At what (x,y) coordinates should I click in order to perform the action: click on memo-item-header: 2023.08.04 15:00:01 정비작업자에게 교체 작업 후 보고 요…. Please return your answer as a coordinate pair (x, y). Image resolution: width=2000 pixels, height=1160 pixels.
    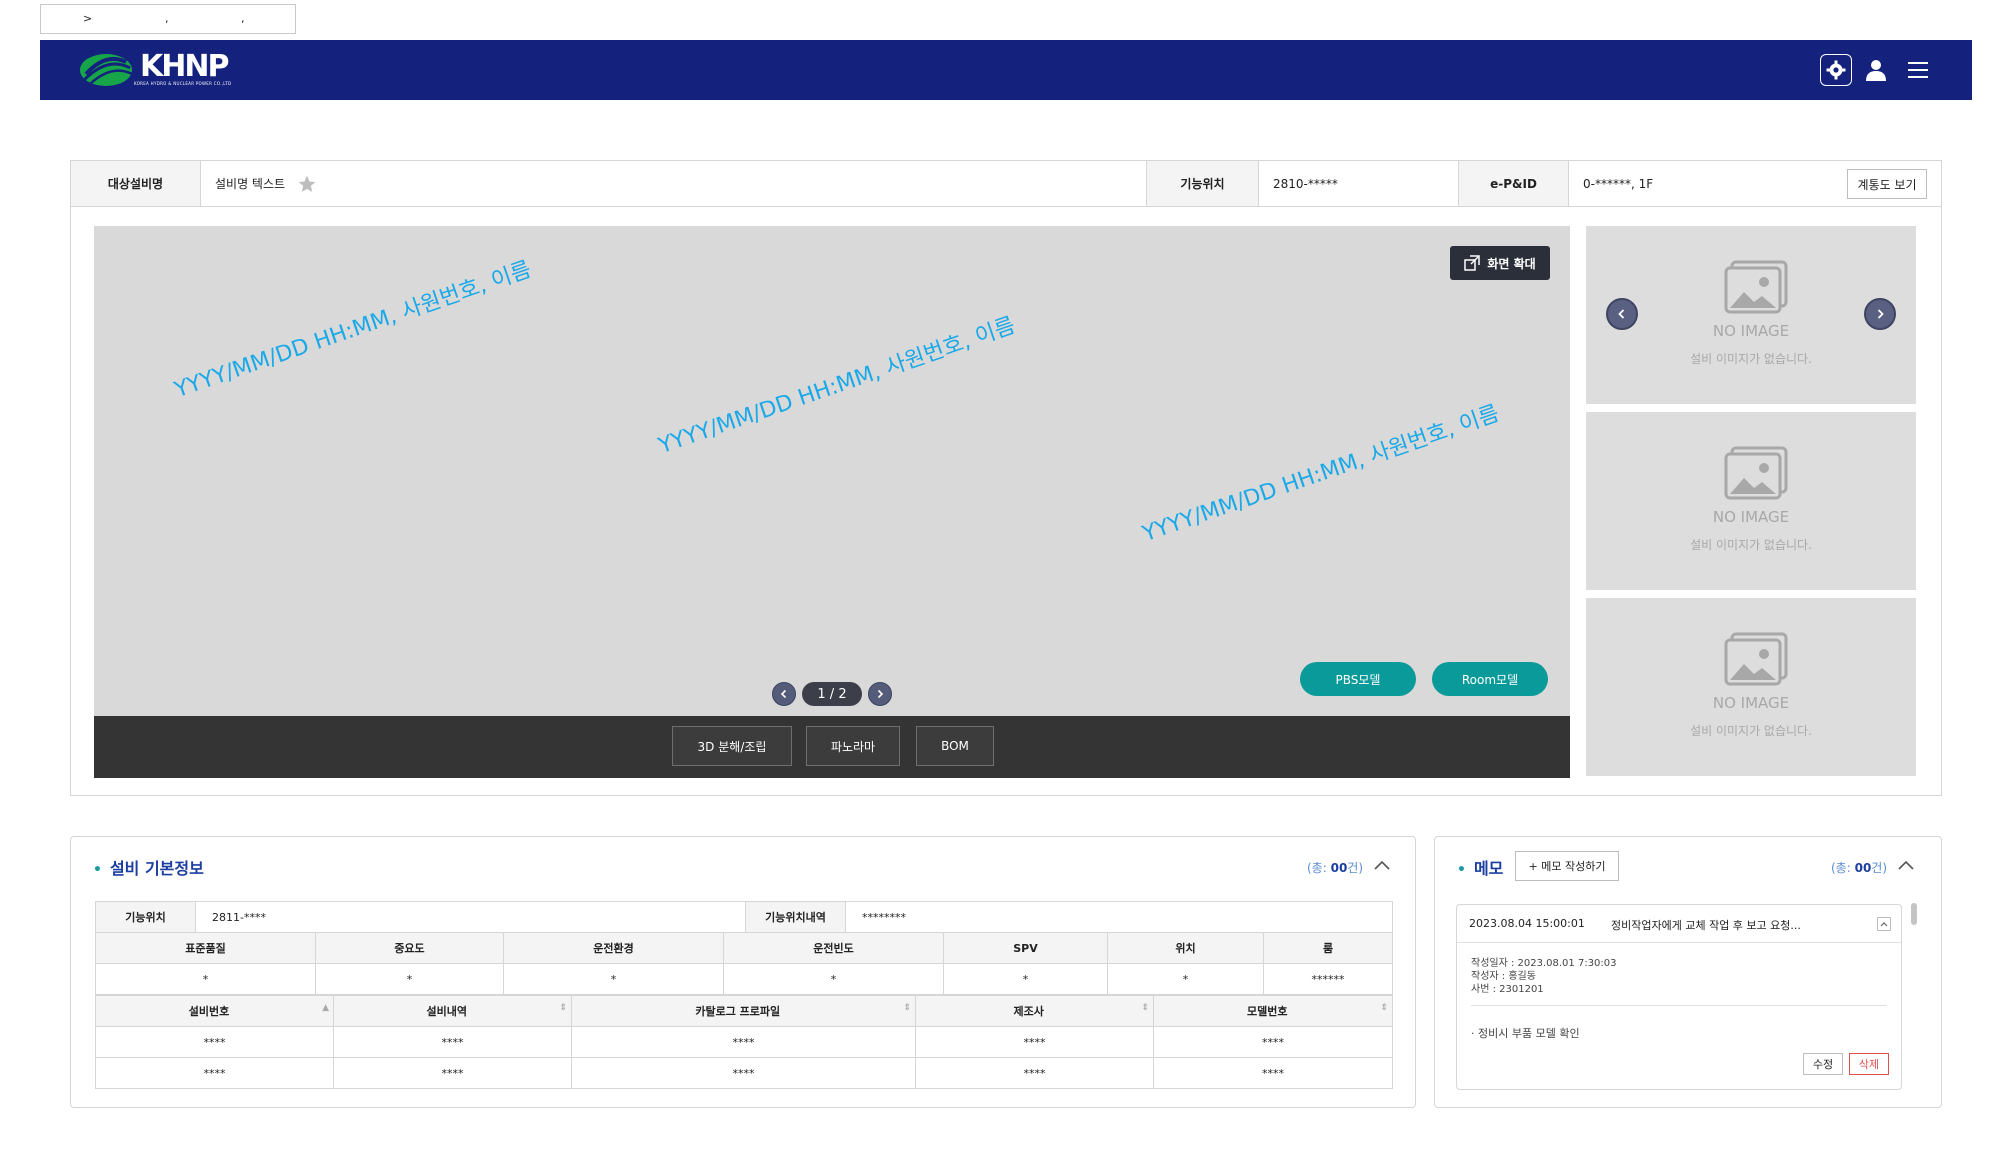
    Looking at the image, I should click on (1679, 924).